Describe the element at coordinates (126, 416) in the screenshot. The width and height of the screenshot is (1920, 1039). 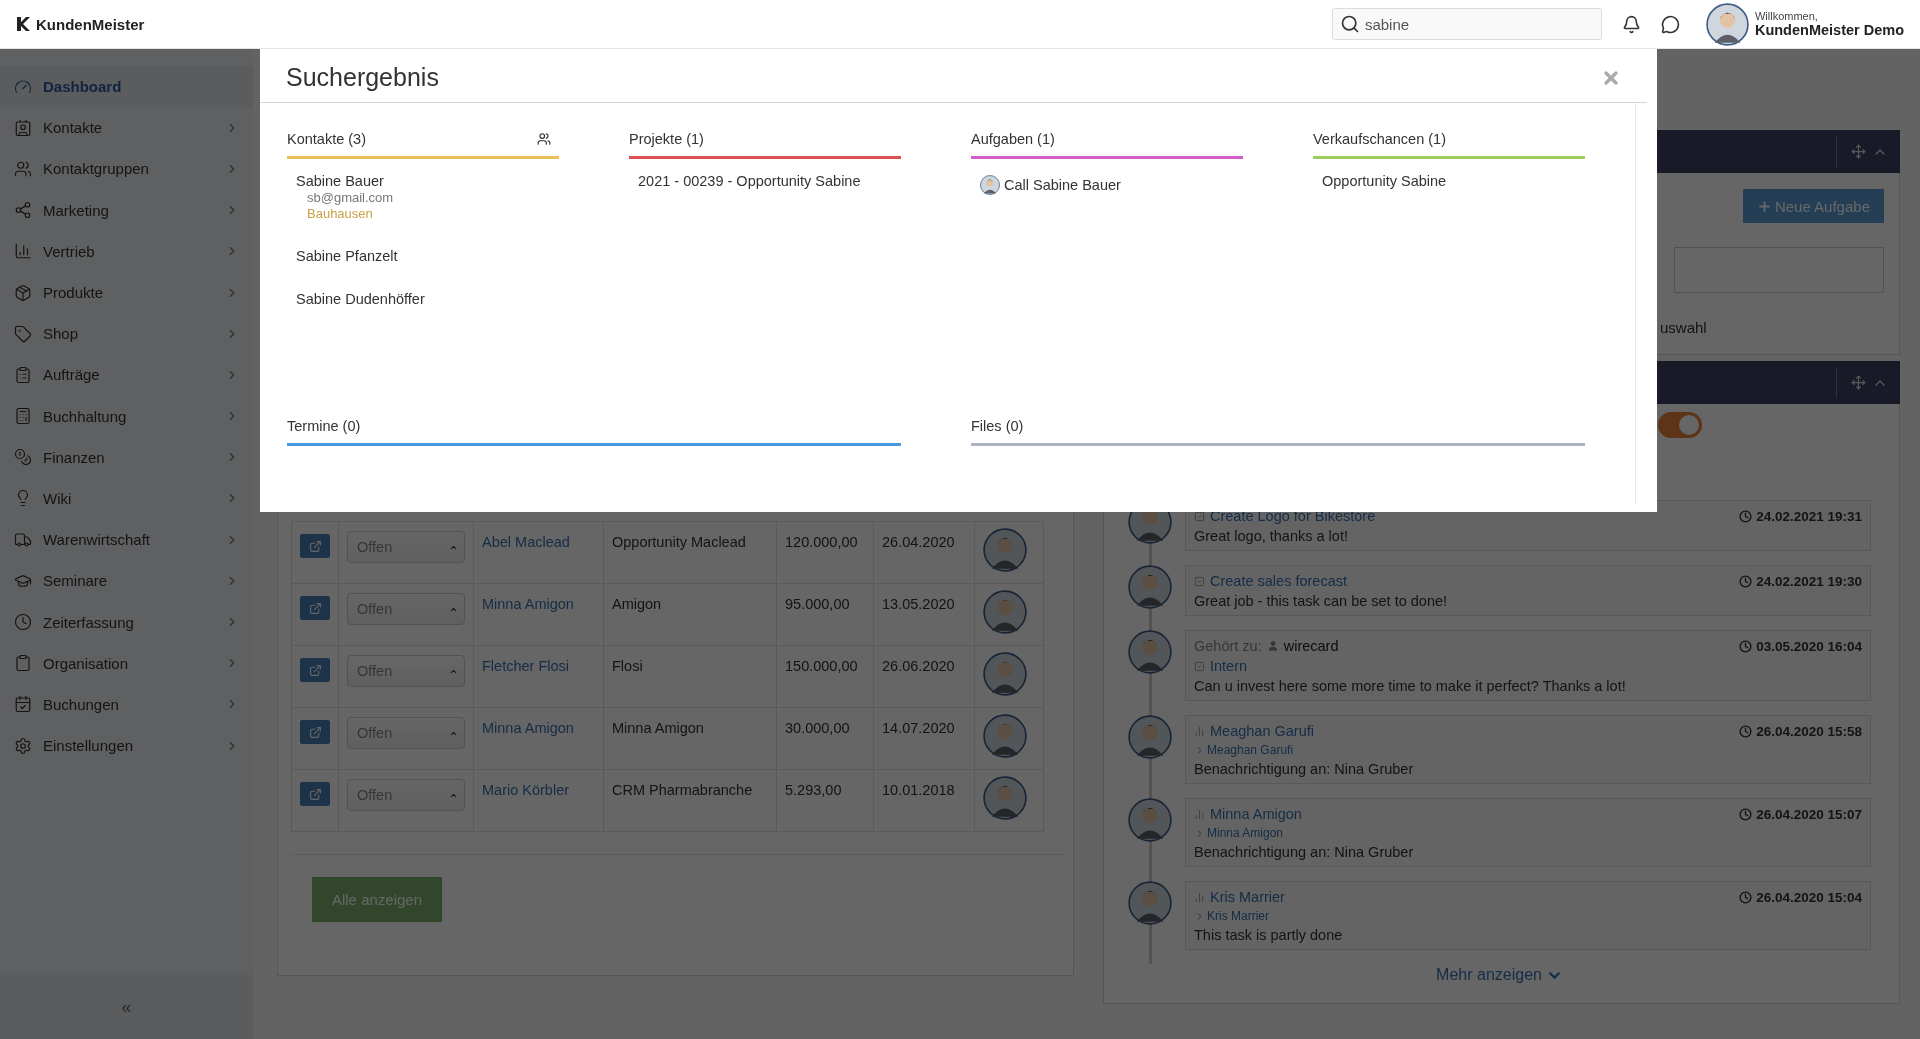
I see `sidebar-item: Buchhaltung` at that location.